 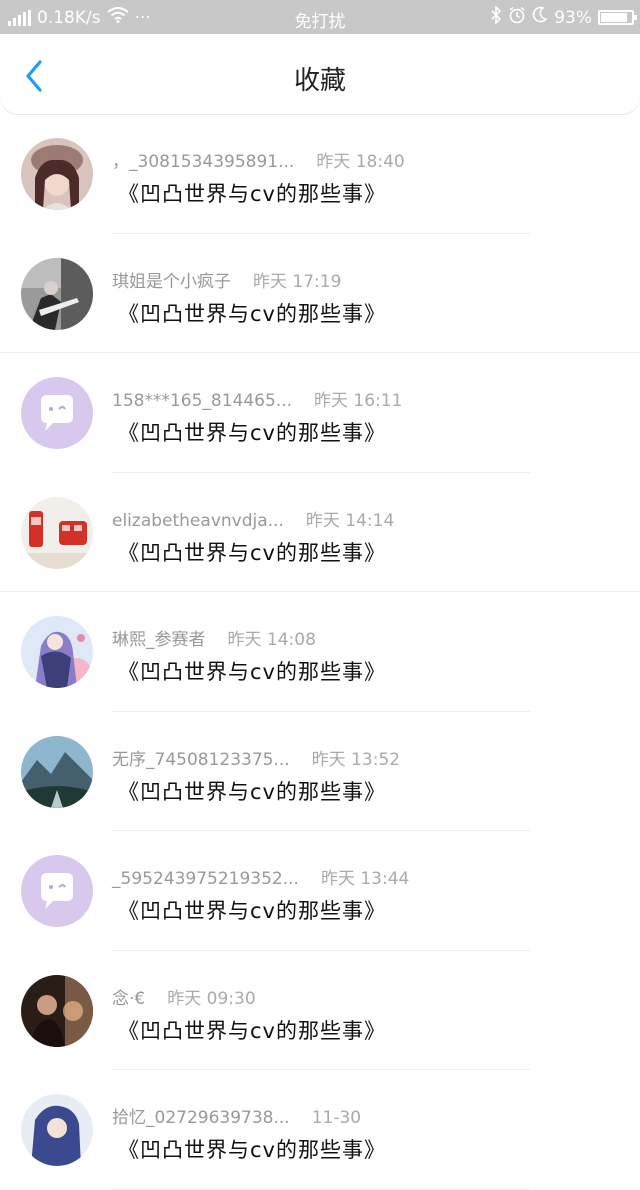 What do you see at coordinates (320, 1130) in the screenshot?
I see `list-item: 拾忆_02729639738... 11-30 《凹凸世界与cv的那些事》` at bounding box center [320, 1130].